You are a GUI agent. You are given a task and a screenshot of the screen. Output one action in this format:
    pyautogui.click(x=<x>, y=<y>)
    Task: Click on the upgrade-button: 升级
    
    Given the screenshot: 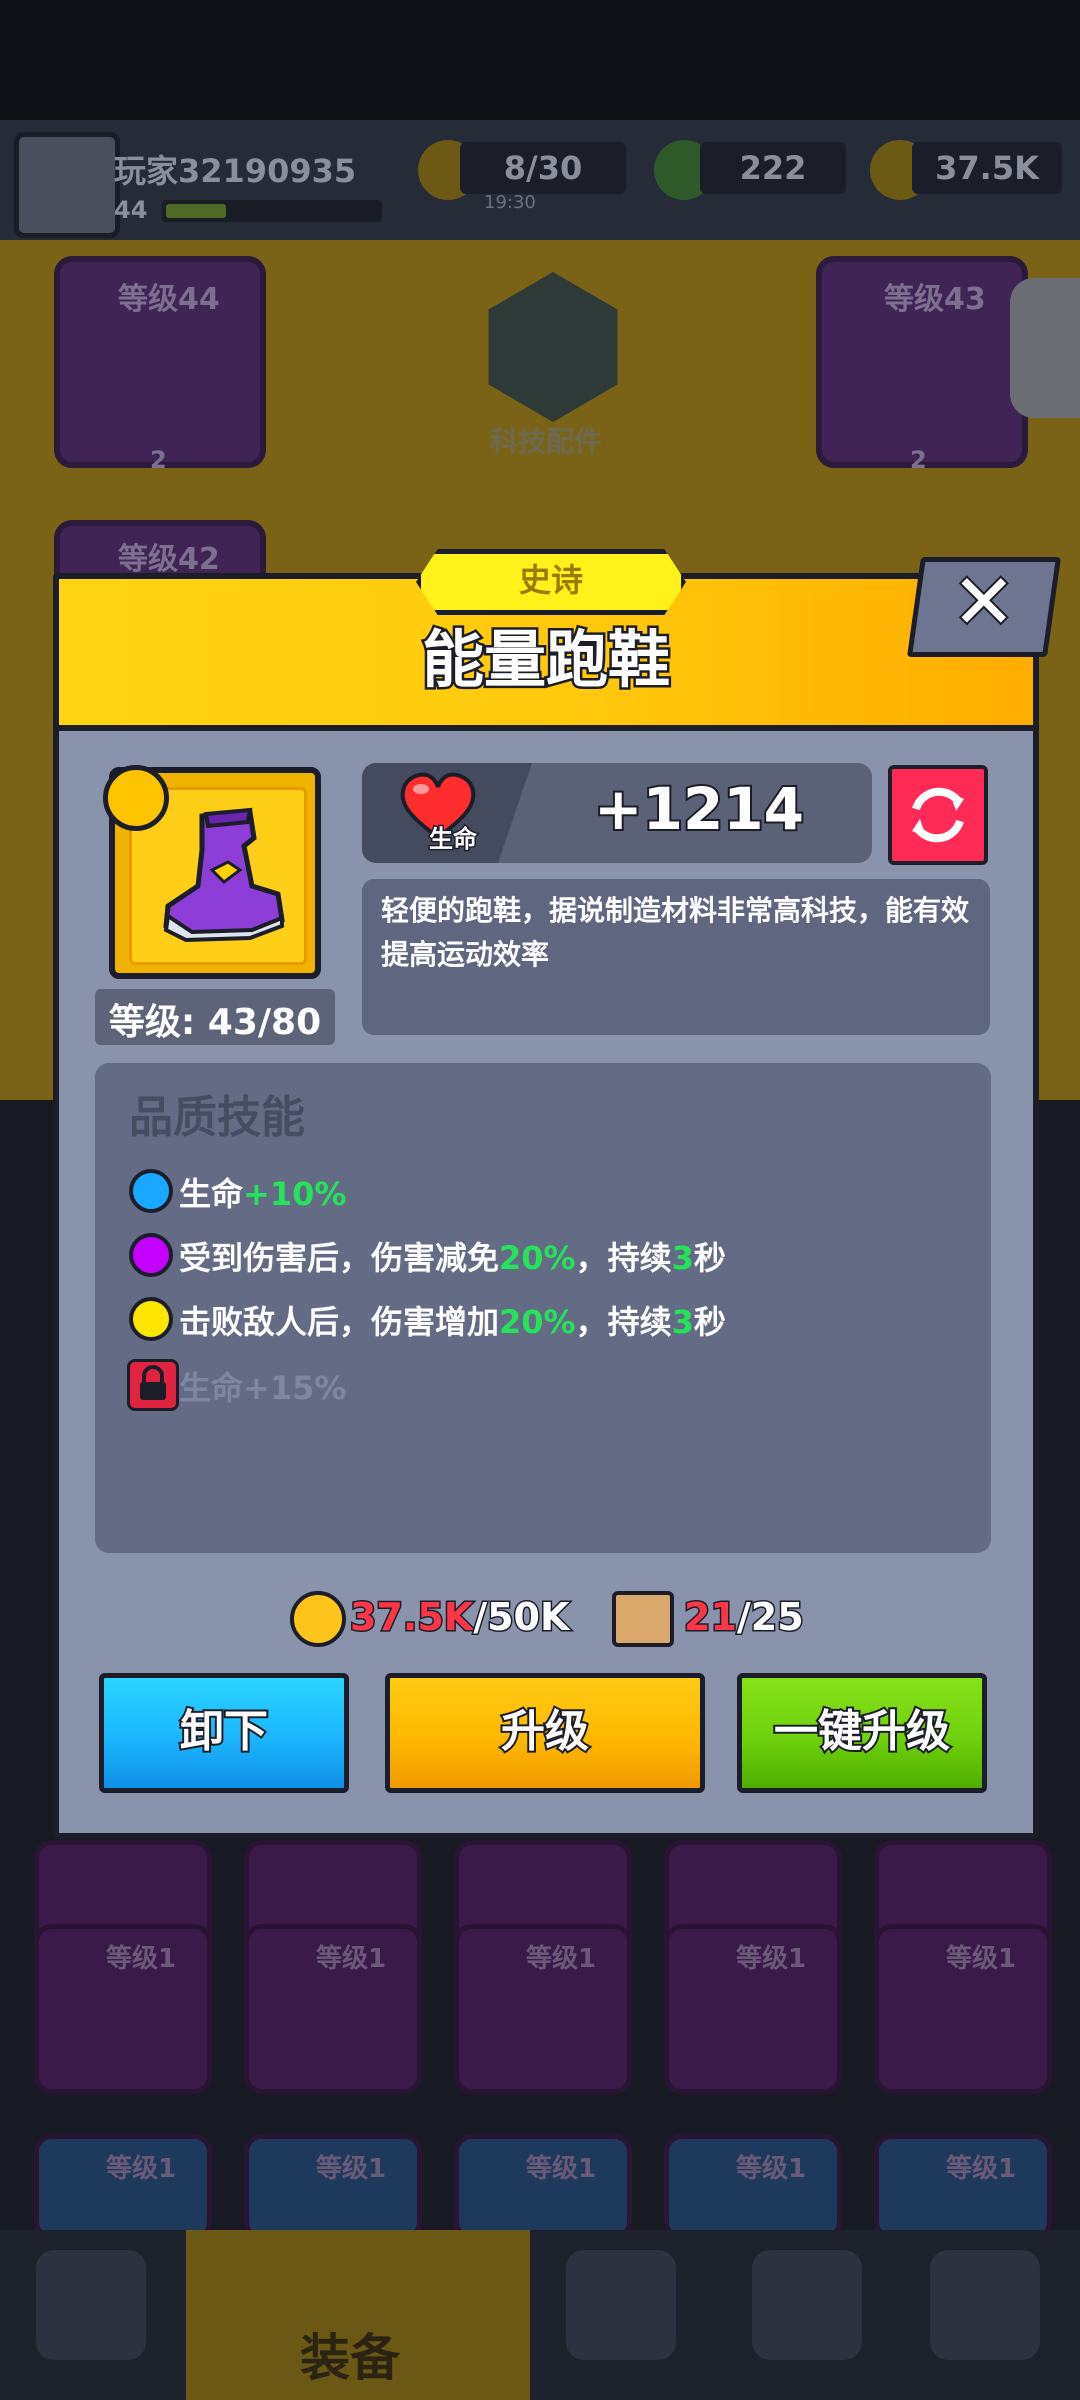 What is the action you would take?
    pyautogui.click(x=545, y=1733)
    